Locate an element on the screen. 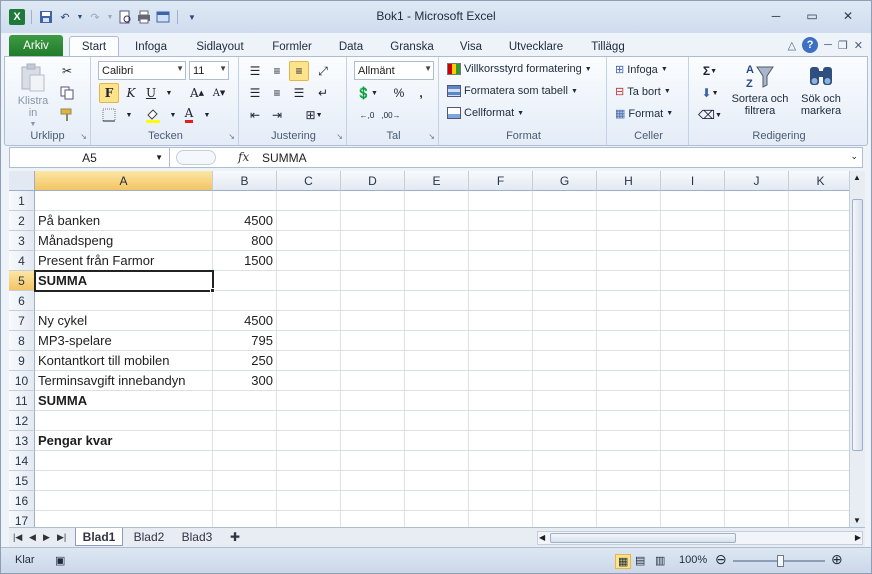 The width and height of the screenshot is (872, 574). align-top-icon: ☰ is located at coordinates (255, 71).